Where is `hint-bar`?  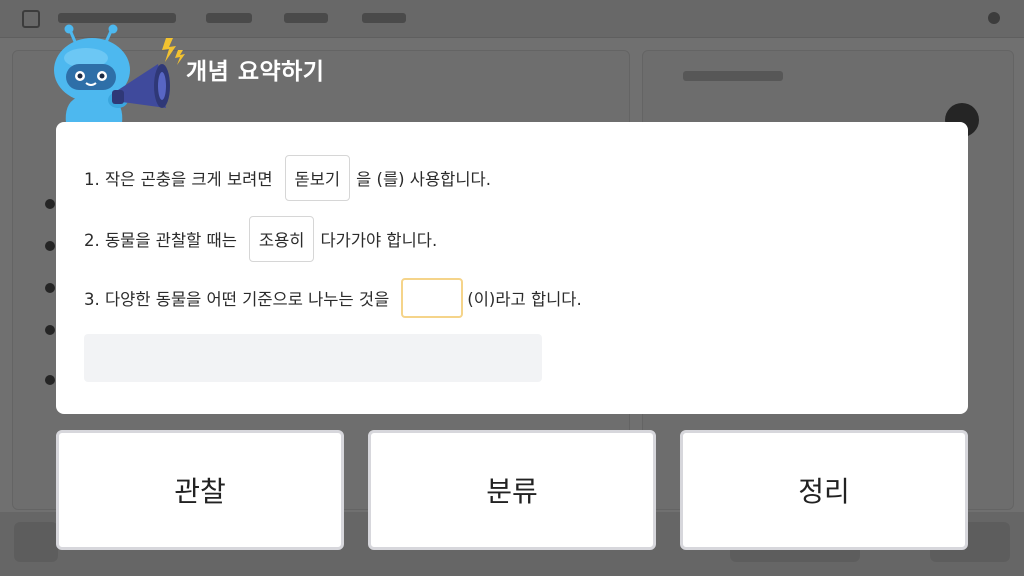 hint-bar is located at coordinates (313, 358).